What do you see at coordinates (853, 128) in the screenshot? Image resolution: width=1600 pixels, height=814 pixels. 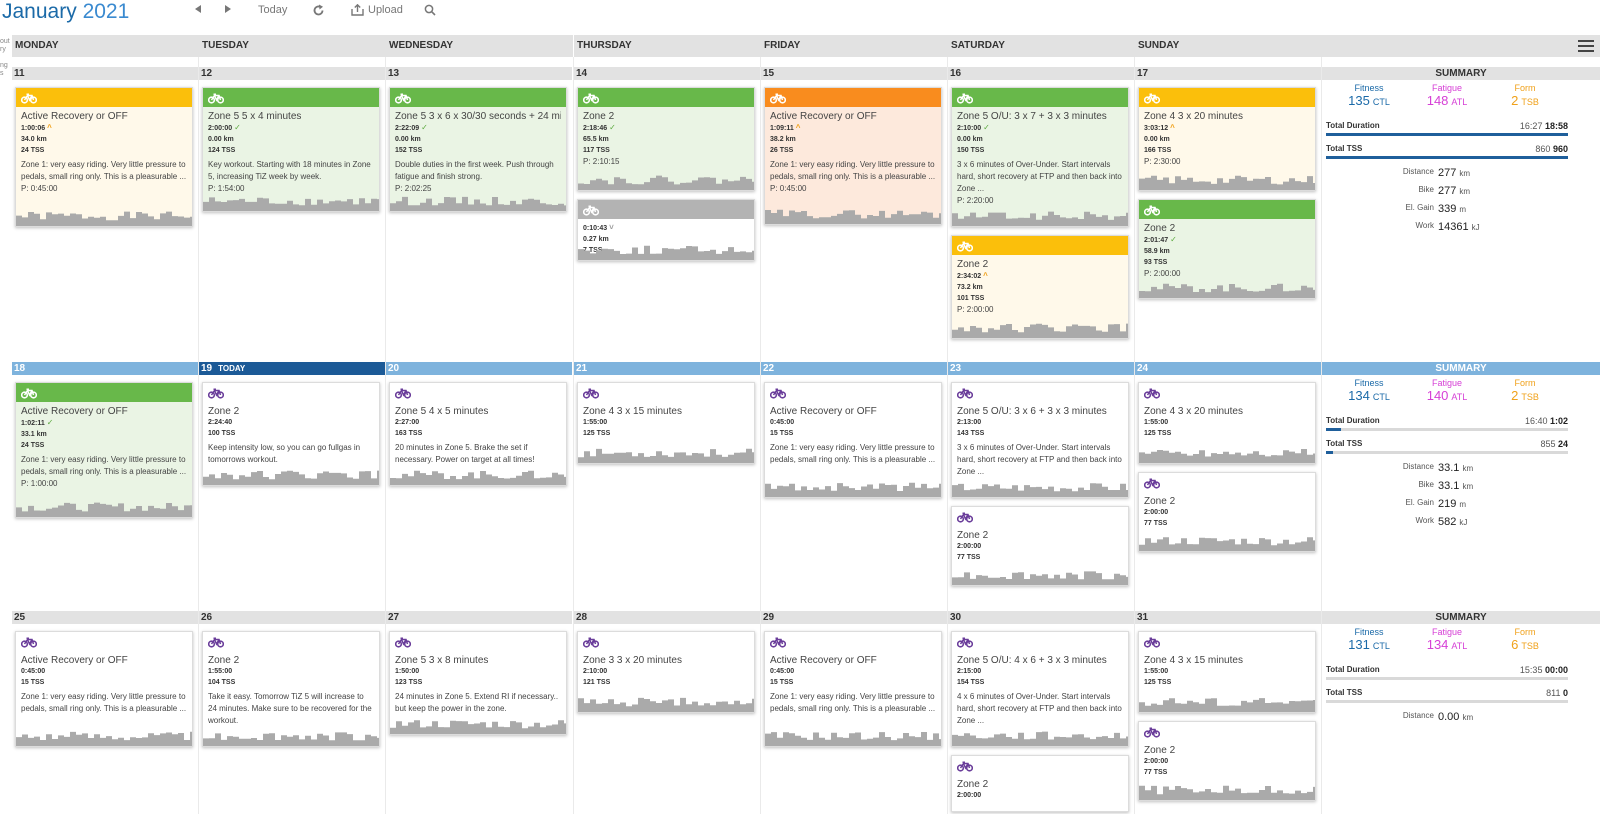 I see `workout-stat: 1:09:11 ^` at bounding box center [853, 128].